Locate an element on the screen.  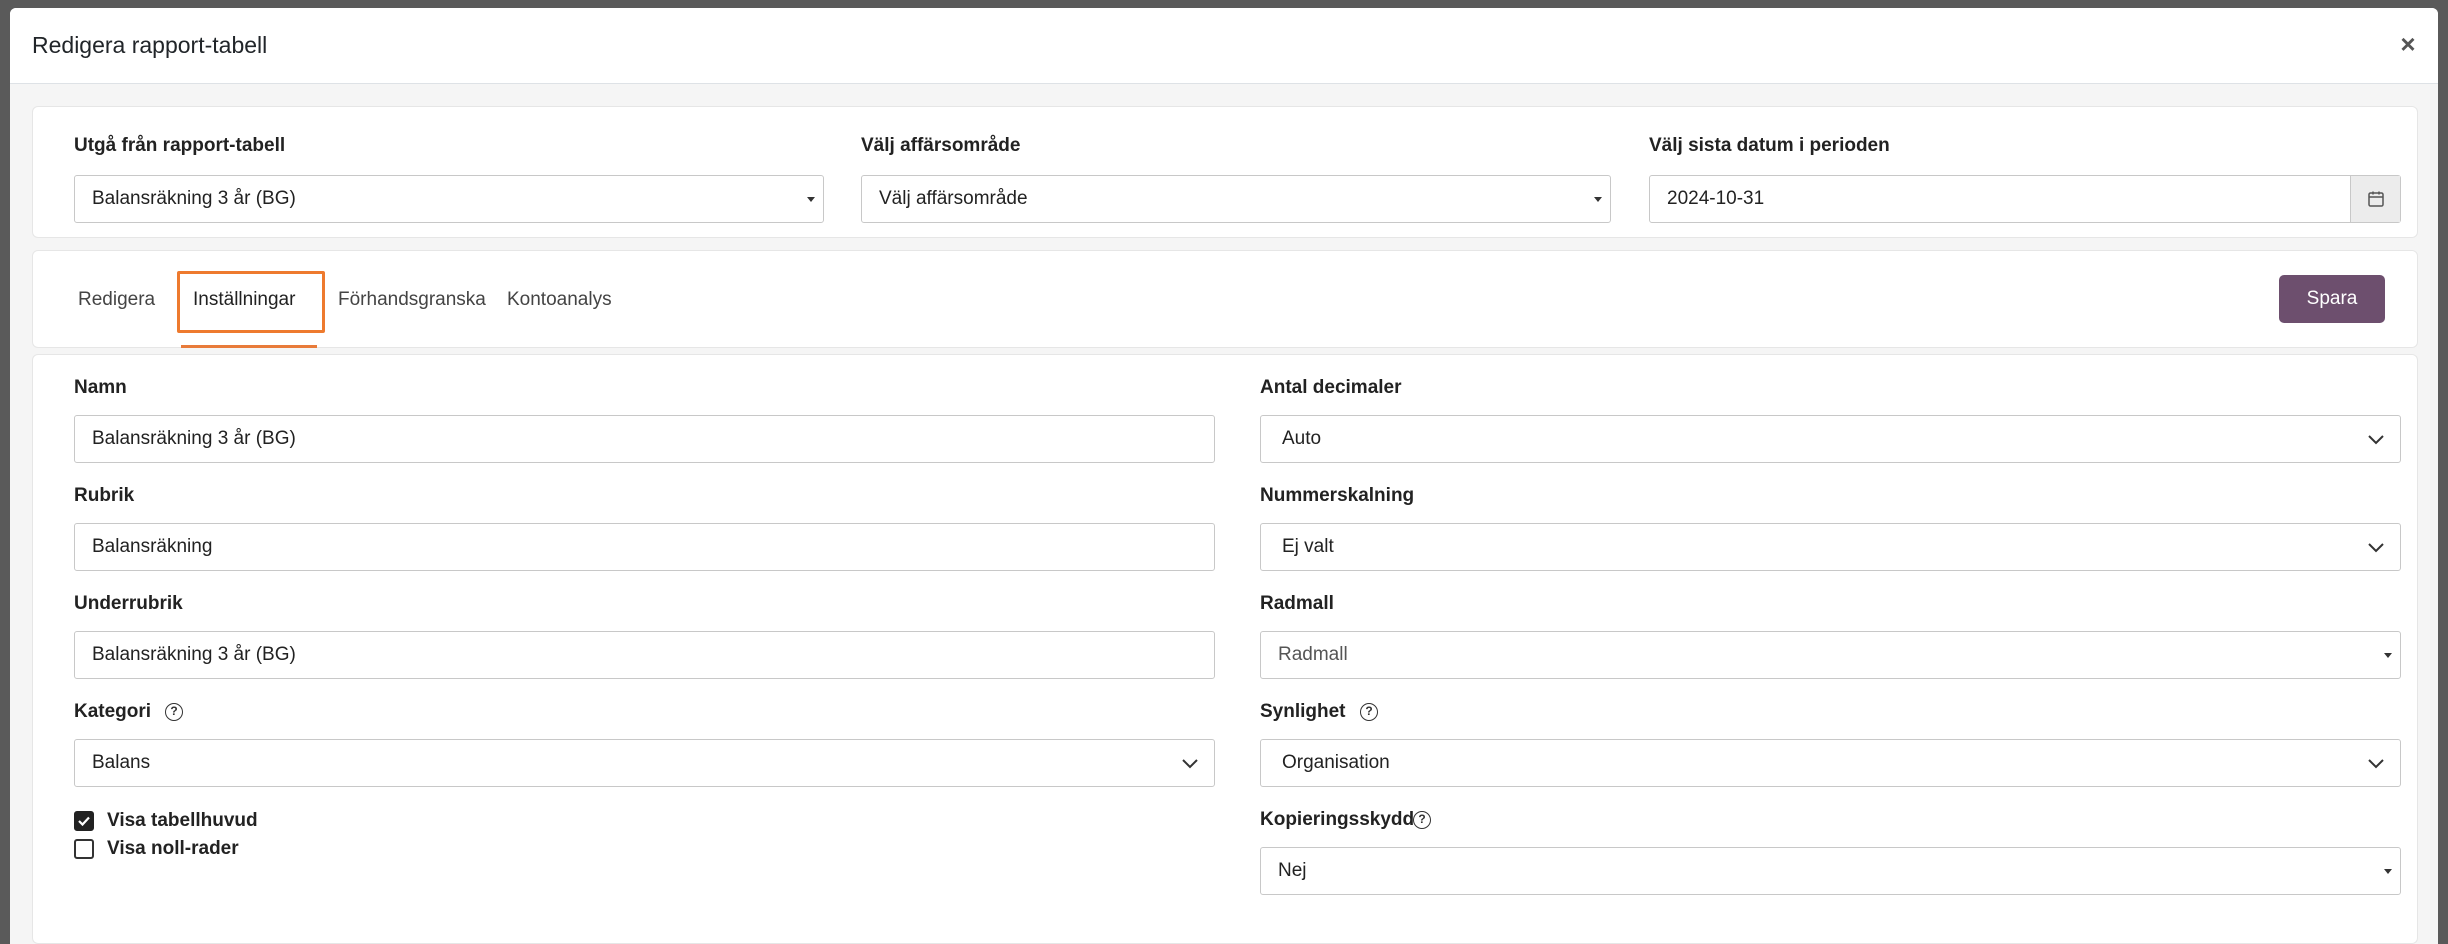
copy-protection-label: Kopieringsskydd is located at coordinates (1337, 819).